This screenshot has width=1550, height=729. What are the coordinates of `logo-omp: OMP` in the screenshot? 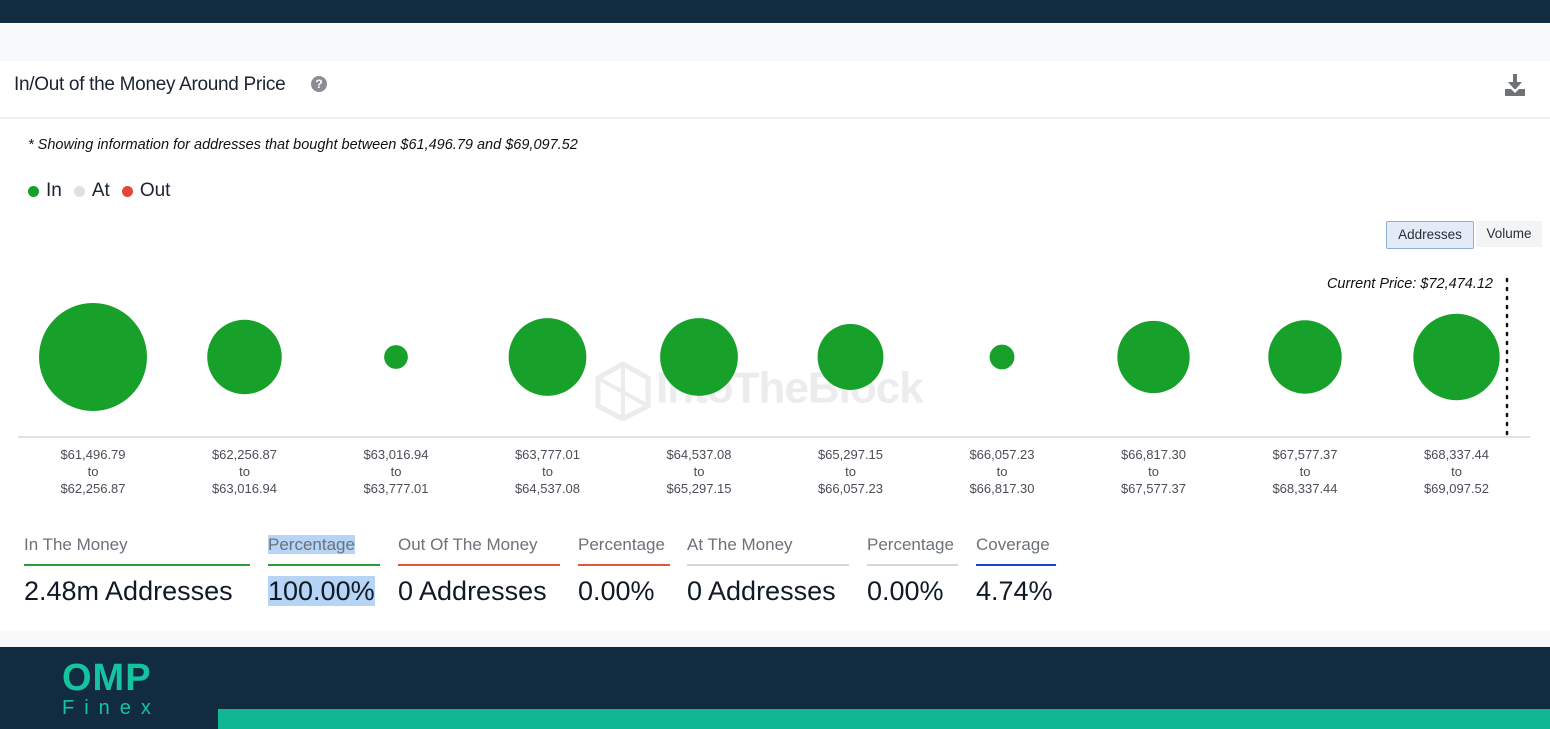 It's located at (107, 678).